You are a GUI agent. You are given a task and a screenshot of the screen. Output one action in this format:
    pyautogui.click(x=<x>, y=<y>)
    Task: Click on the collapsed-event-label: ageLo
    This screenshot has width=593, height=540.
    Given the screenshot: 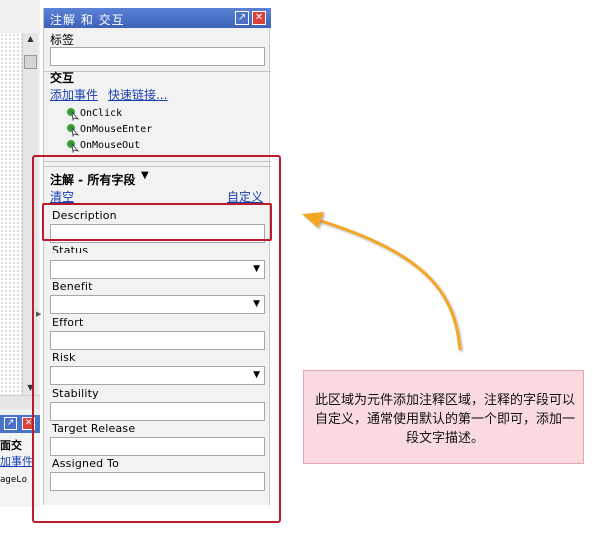 What is the action you would take?
    pyautogui.click(x=14, y=480)
    